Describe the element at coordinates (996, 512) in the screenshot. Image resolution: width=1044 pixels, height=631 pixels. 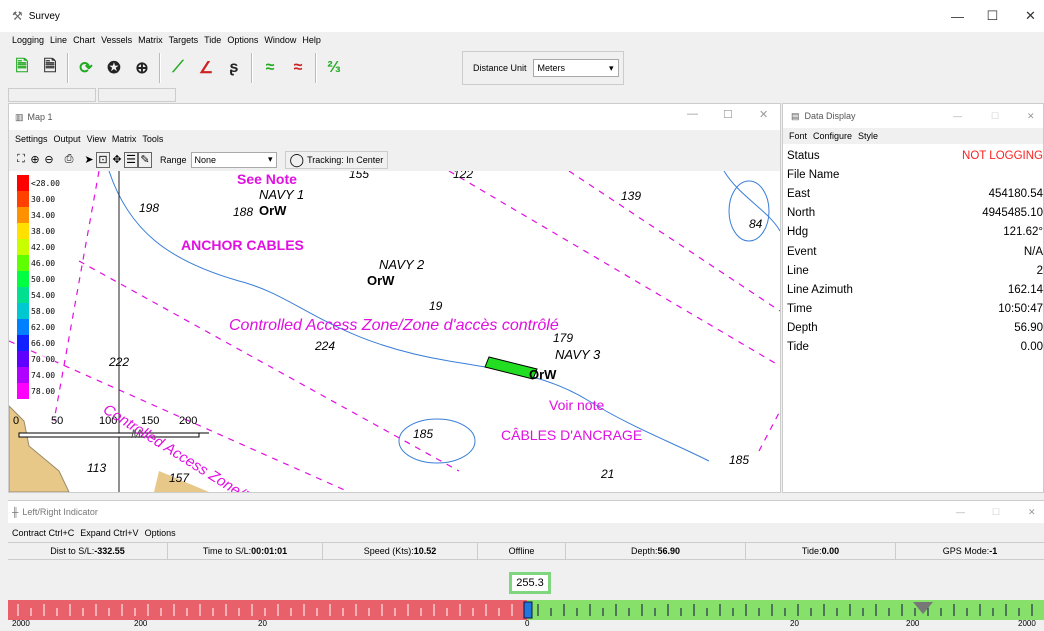
I see `lr-maximize-button: ☐` at that location.